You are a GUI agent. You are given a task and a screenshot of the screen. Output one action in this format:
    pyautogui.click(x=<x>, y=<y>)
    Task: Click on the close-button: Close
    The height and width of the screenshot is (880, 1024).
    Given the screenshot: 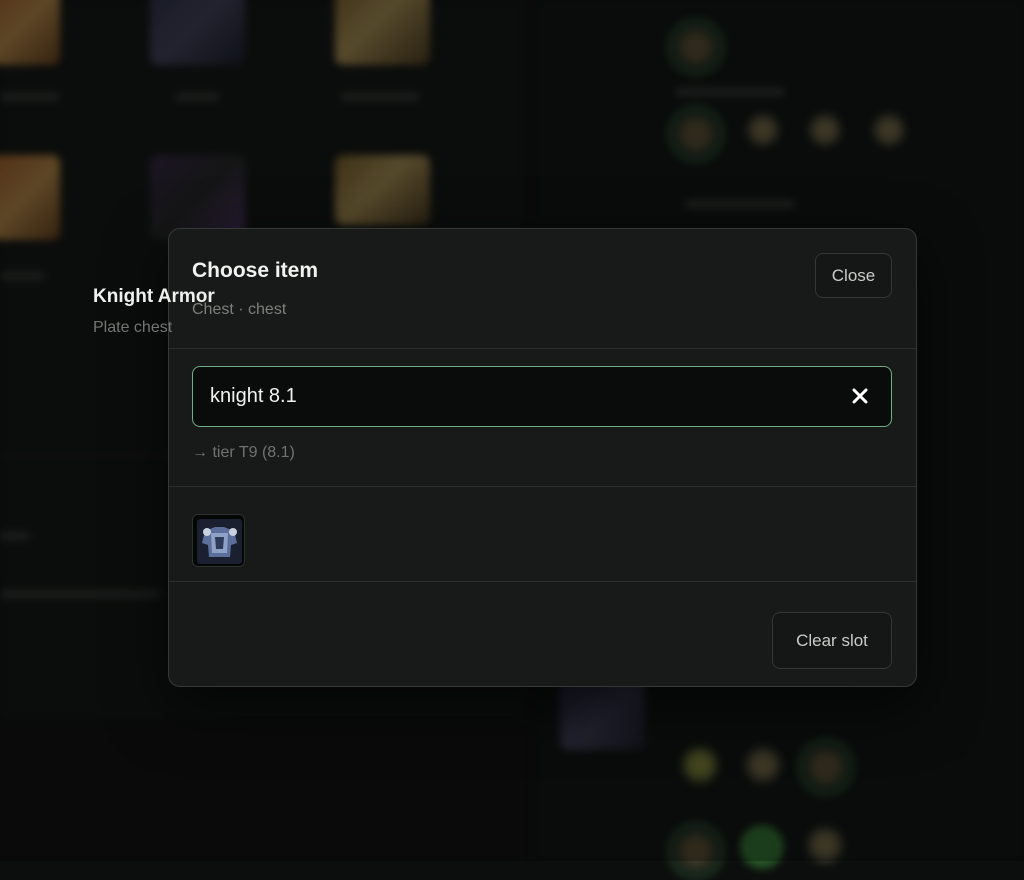 What is the action you would take?
    pyautogui.click(x=853, y=275)
    